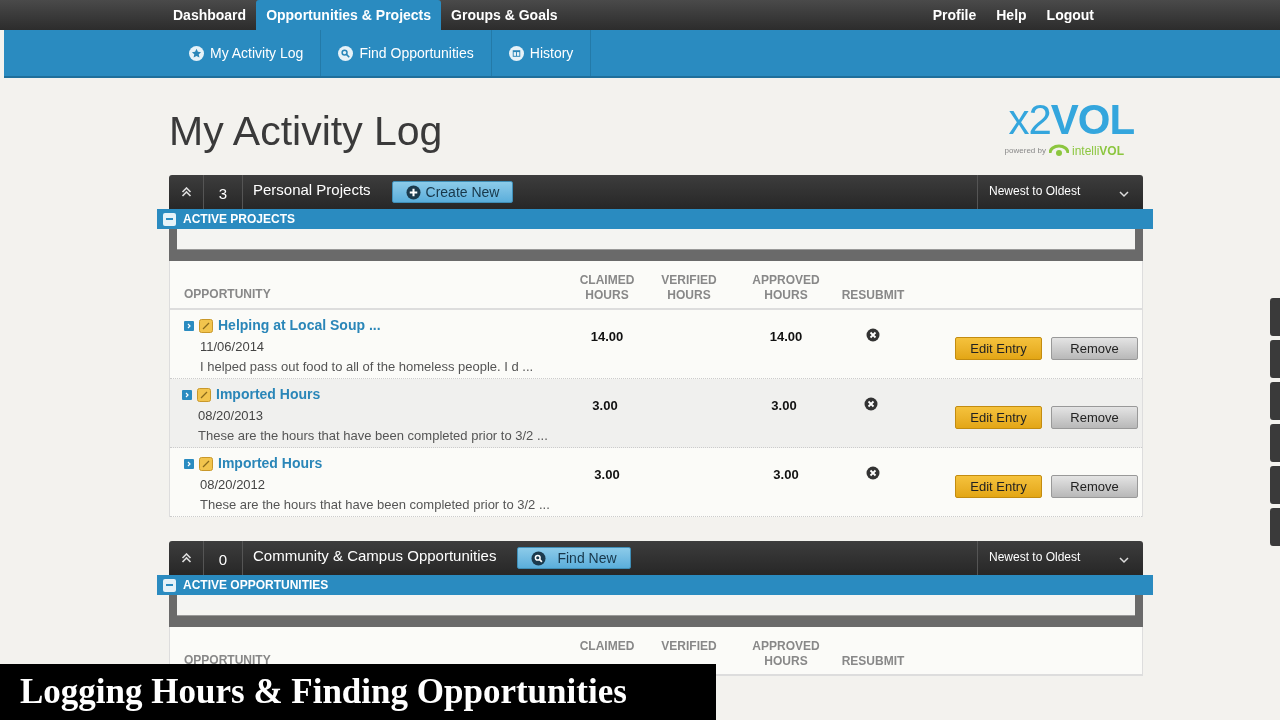 The height and width of the screenshot is (720, 1280). What do you see at coordinates (323, 691) in the screenshot?
I see `caption-text: Logging Hours & Finding Opportunities` at bounding box center [323, 691].